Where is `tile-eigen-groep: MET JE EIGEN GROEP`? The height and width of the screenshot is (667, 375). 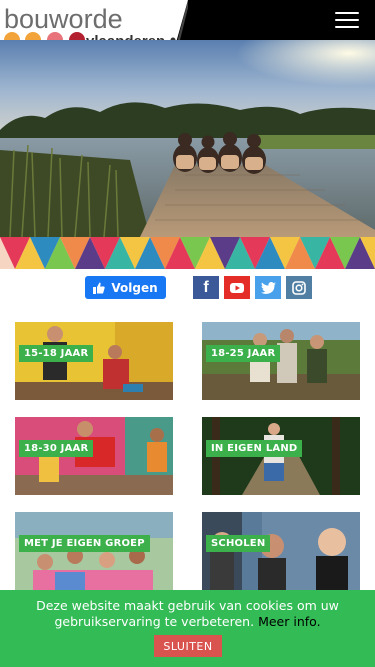 tile-eigen-groep: MET JE EIGEN GROEP is located at coordinates (94, 551).